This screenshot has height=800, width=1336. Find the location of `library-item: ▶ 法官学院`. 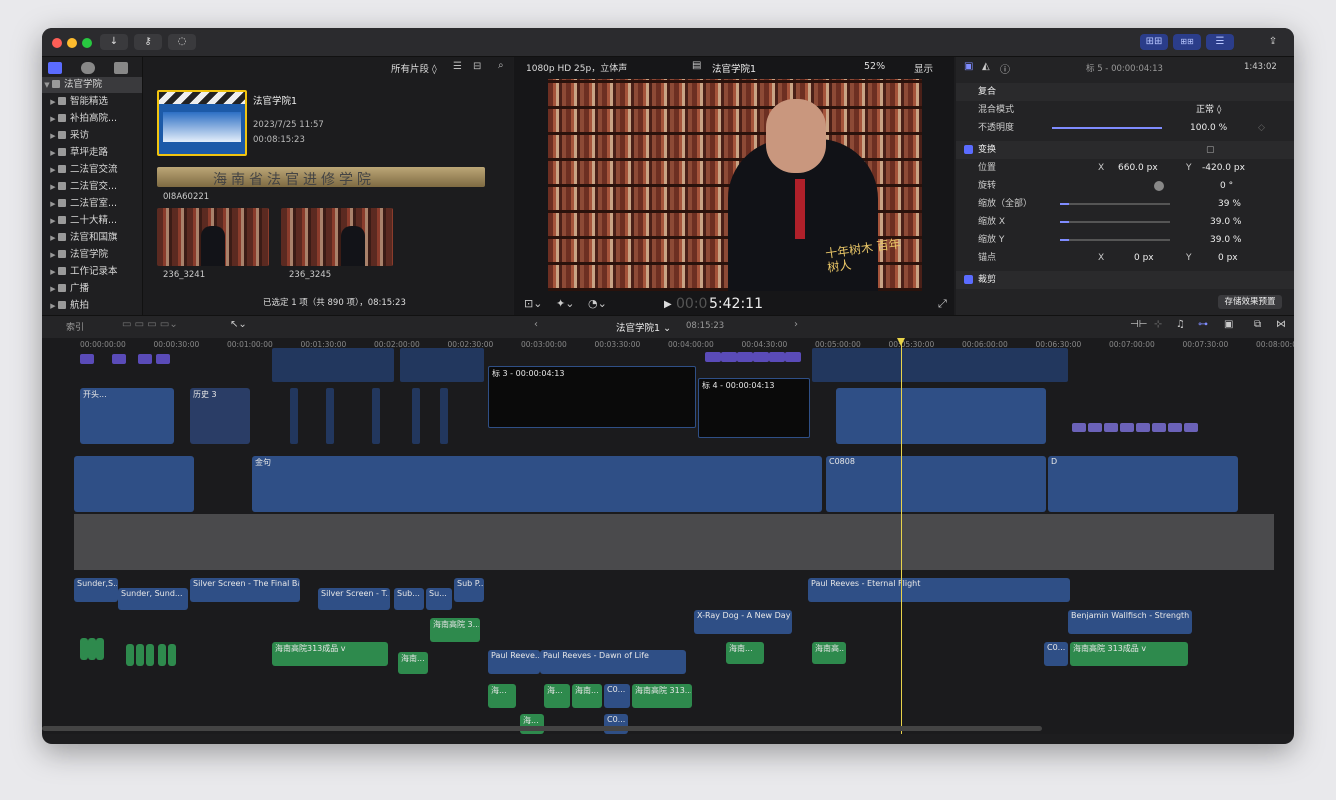

library-item: ▶ 法官学院 is located at coordinates (95, 255).